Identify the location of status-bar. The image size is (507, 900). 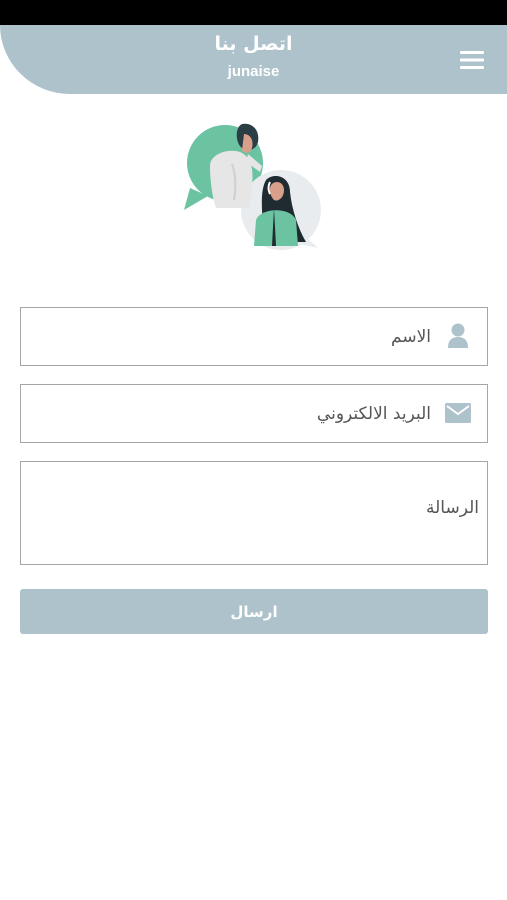
(253, 12).